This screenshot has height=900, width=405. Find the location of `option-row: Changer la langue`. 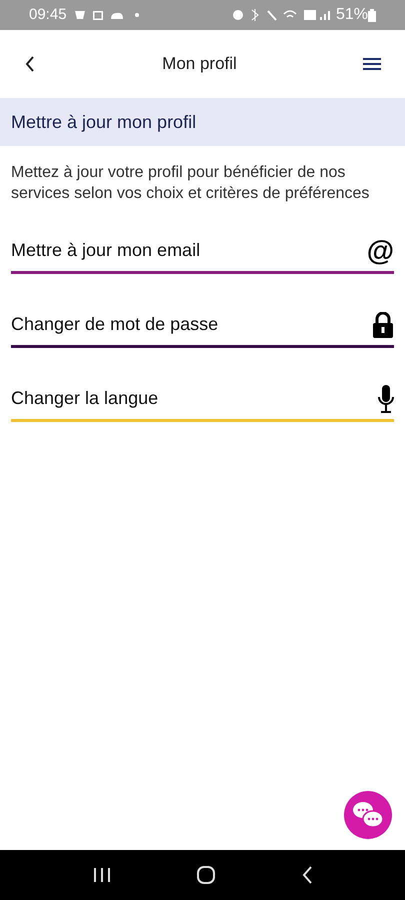

option-row: Changer la langue is located at coordinates (202, 400).